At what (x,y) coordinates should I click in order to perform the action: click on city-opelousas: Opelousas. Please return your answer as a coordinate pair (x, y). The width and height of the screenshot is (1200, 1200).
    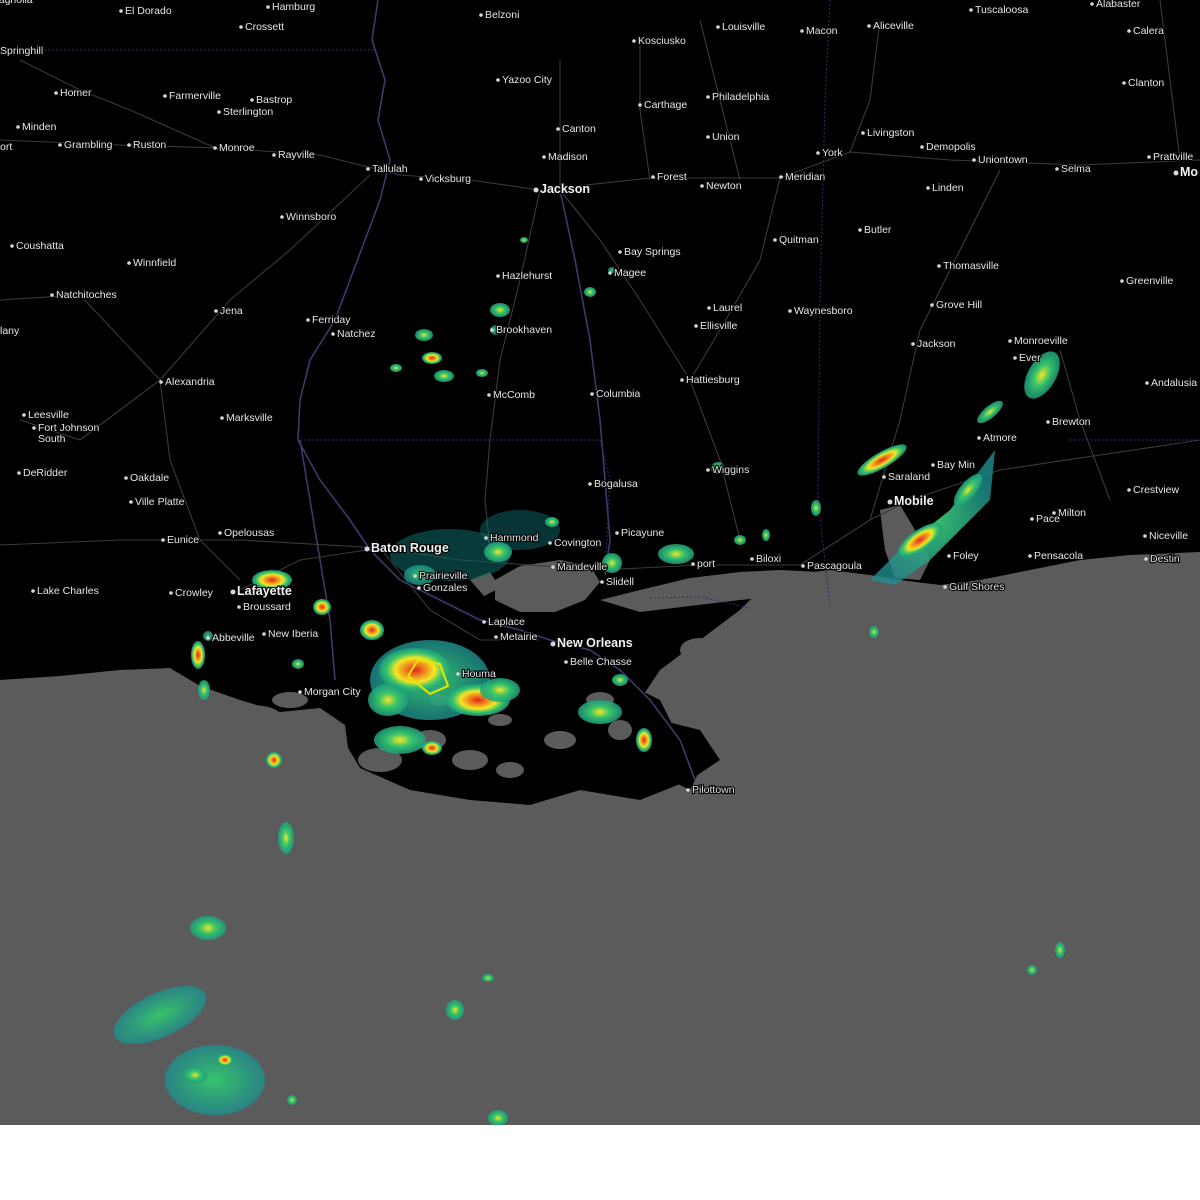
    Looking at the image, I should click on (246, 533).